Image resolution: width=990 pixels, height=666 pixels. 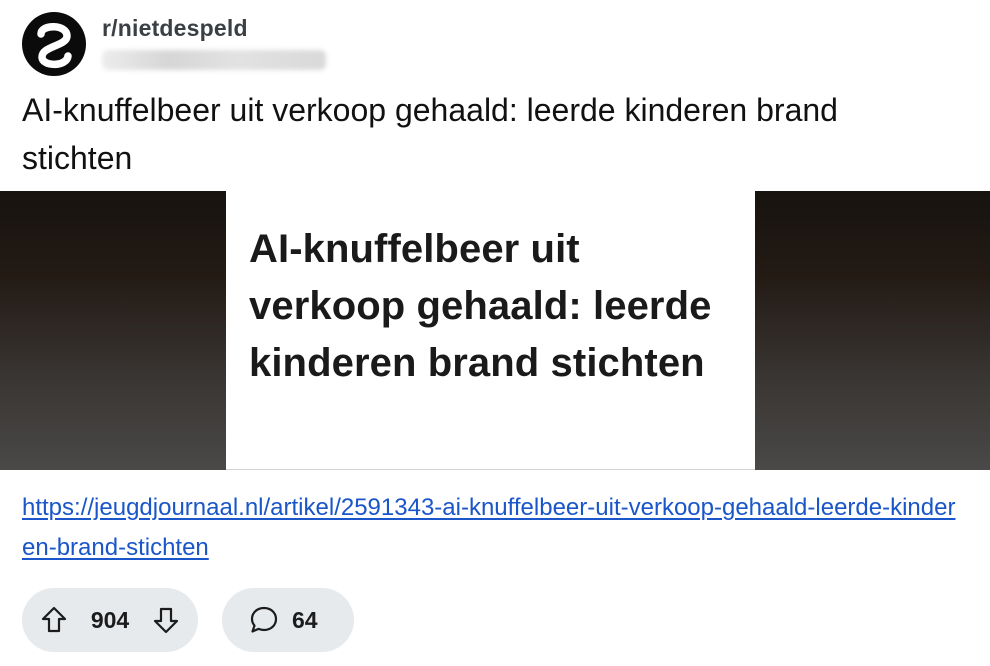 I want to click on comments-button: 64, so click(x=288, y=620).